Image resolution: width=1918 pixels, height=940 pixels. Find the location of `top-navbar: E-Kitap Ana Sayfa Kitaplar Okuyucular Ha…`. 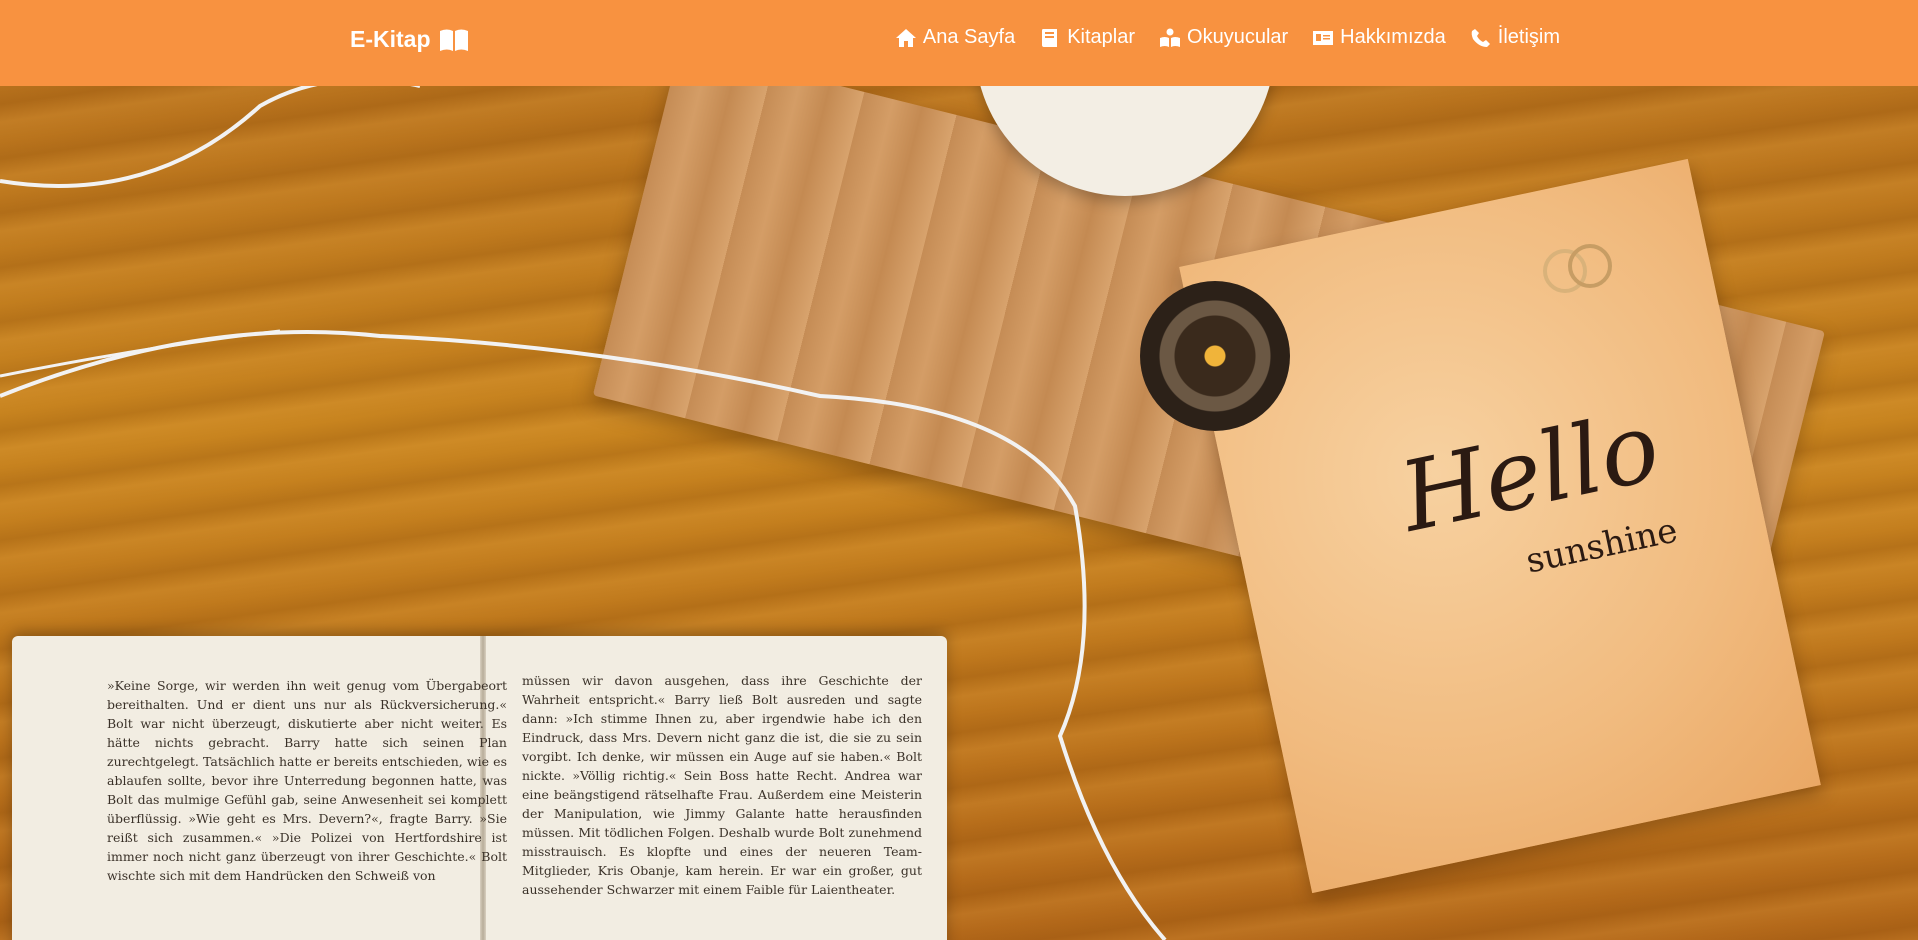

top-navbar: E-Kitap Ana Sayfa Kitaplar Okuyucular Ha… is located at coordinates (959, 43).